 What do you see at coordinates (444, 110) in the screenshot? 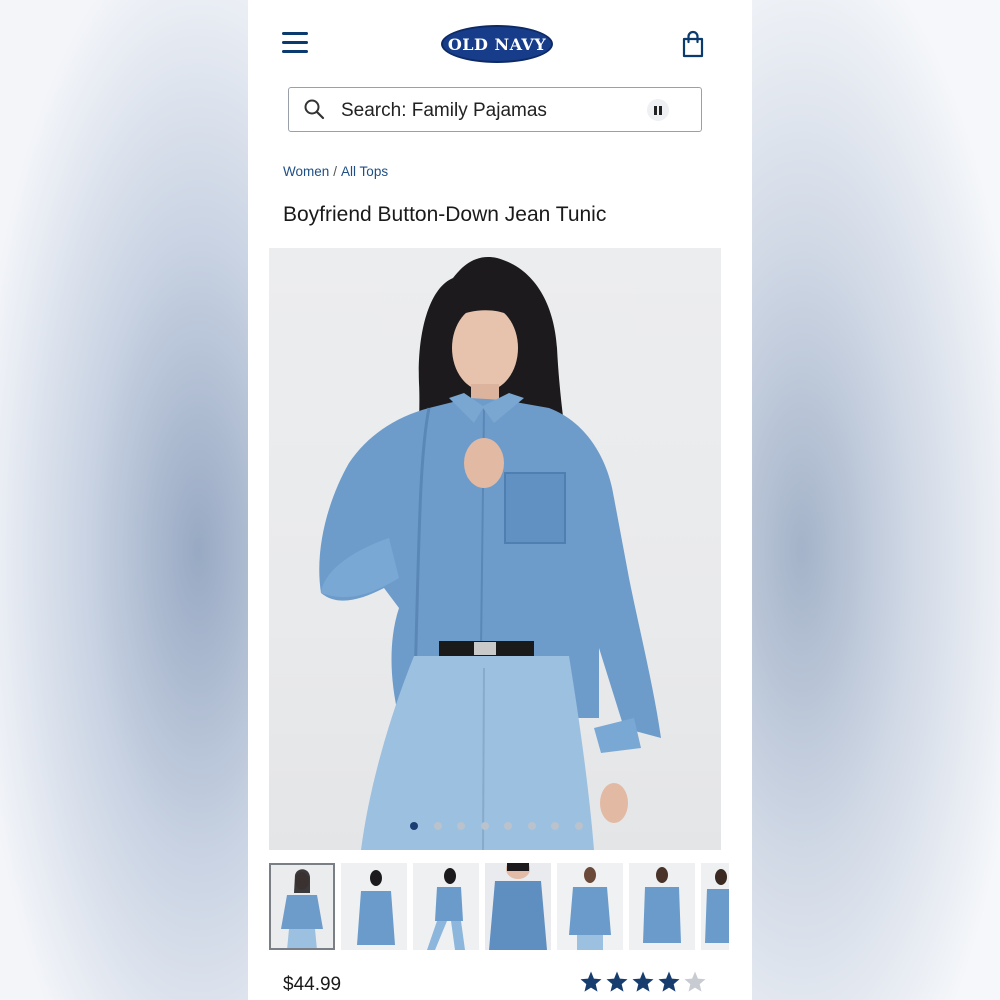
I see `search-placeholder: Search: Family Pajamas` at bounding box center [444, 110].